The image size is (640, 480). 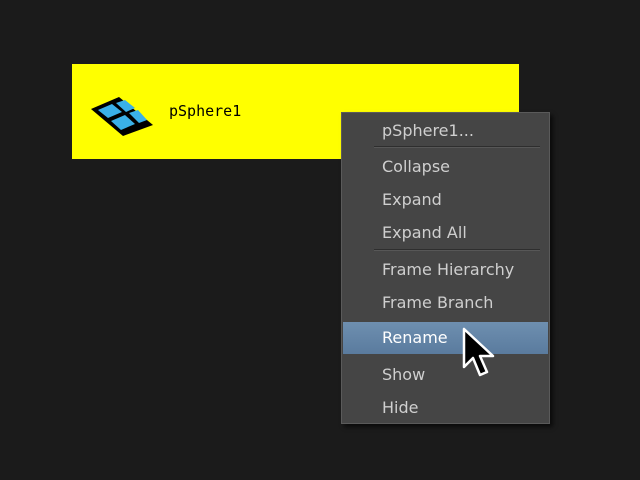 I want to click on menu-item-collapse: Collapse, so click(x=445, y=166).